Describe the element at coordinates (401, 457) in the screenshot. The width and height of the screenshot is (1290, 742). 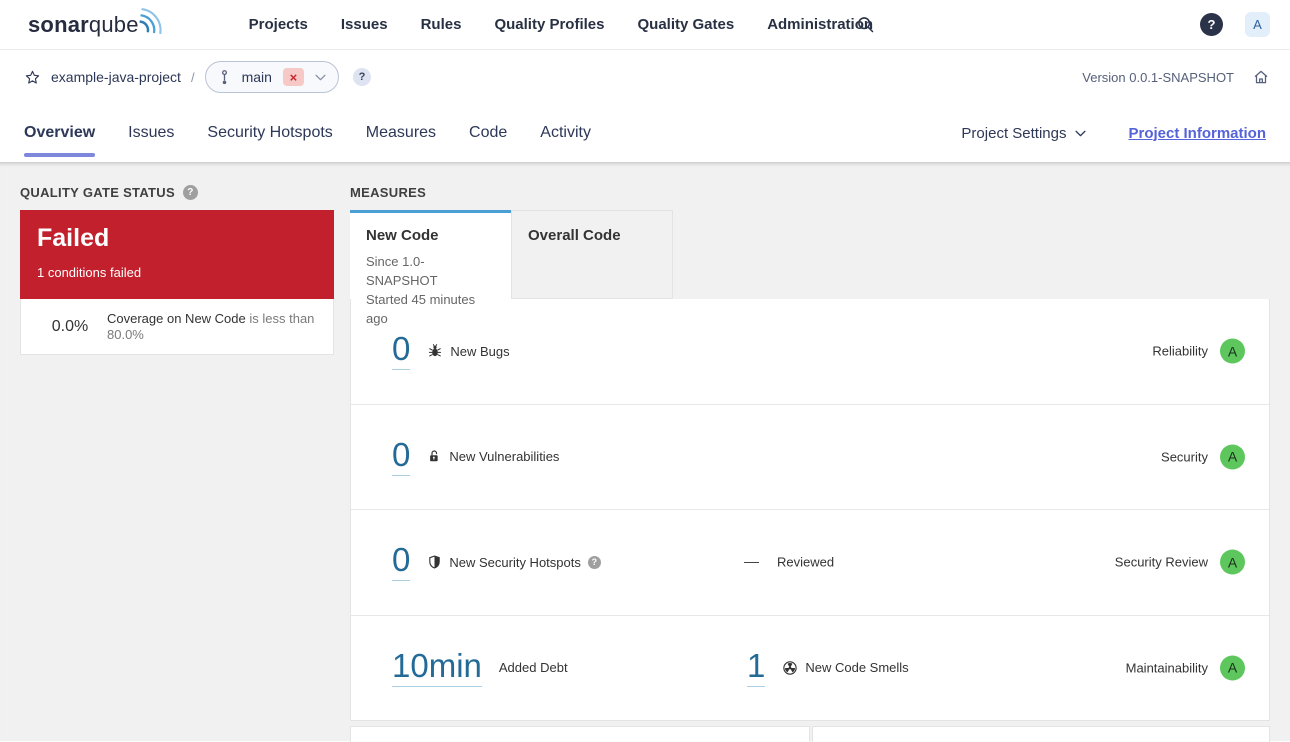
I see `new-vulnerabilities-count-link: 0` at that location.